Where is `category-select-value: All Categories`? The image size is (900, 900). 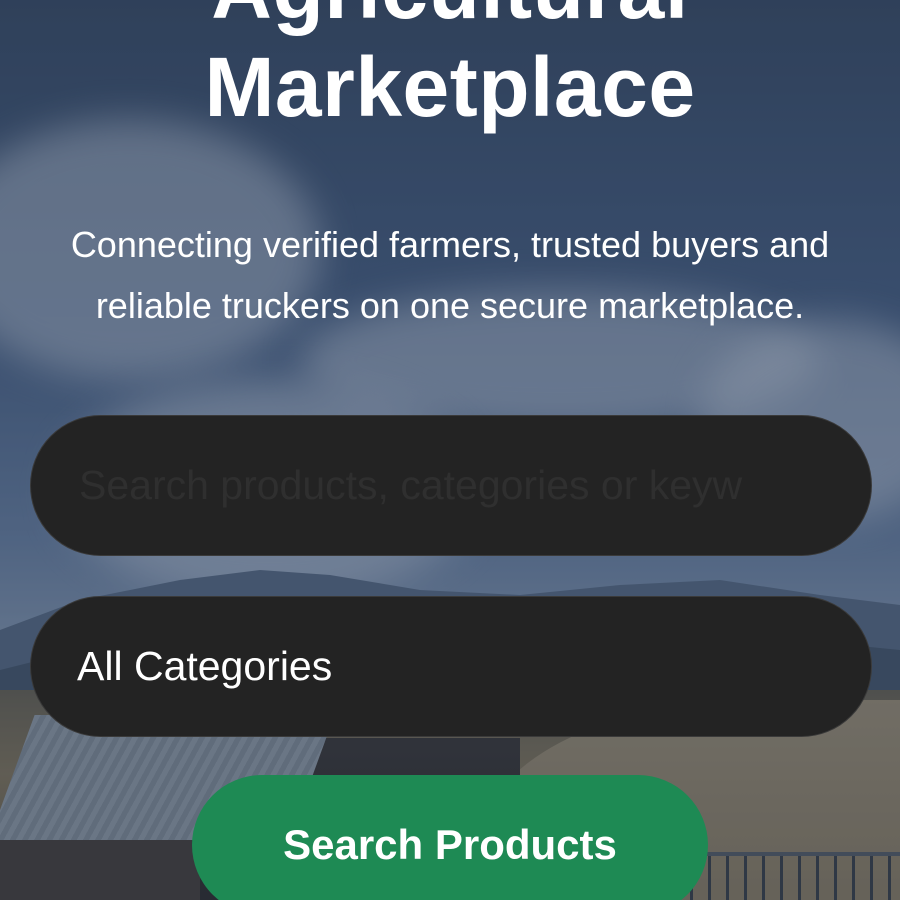 category-select-value: All Categories is located at coordinates (205, 666).